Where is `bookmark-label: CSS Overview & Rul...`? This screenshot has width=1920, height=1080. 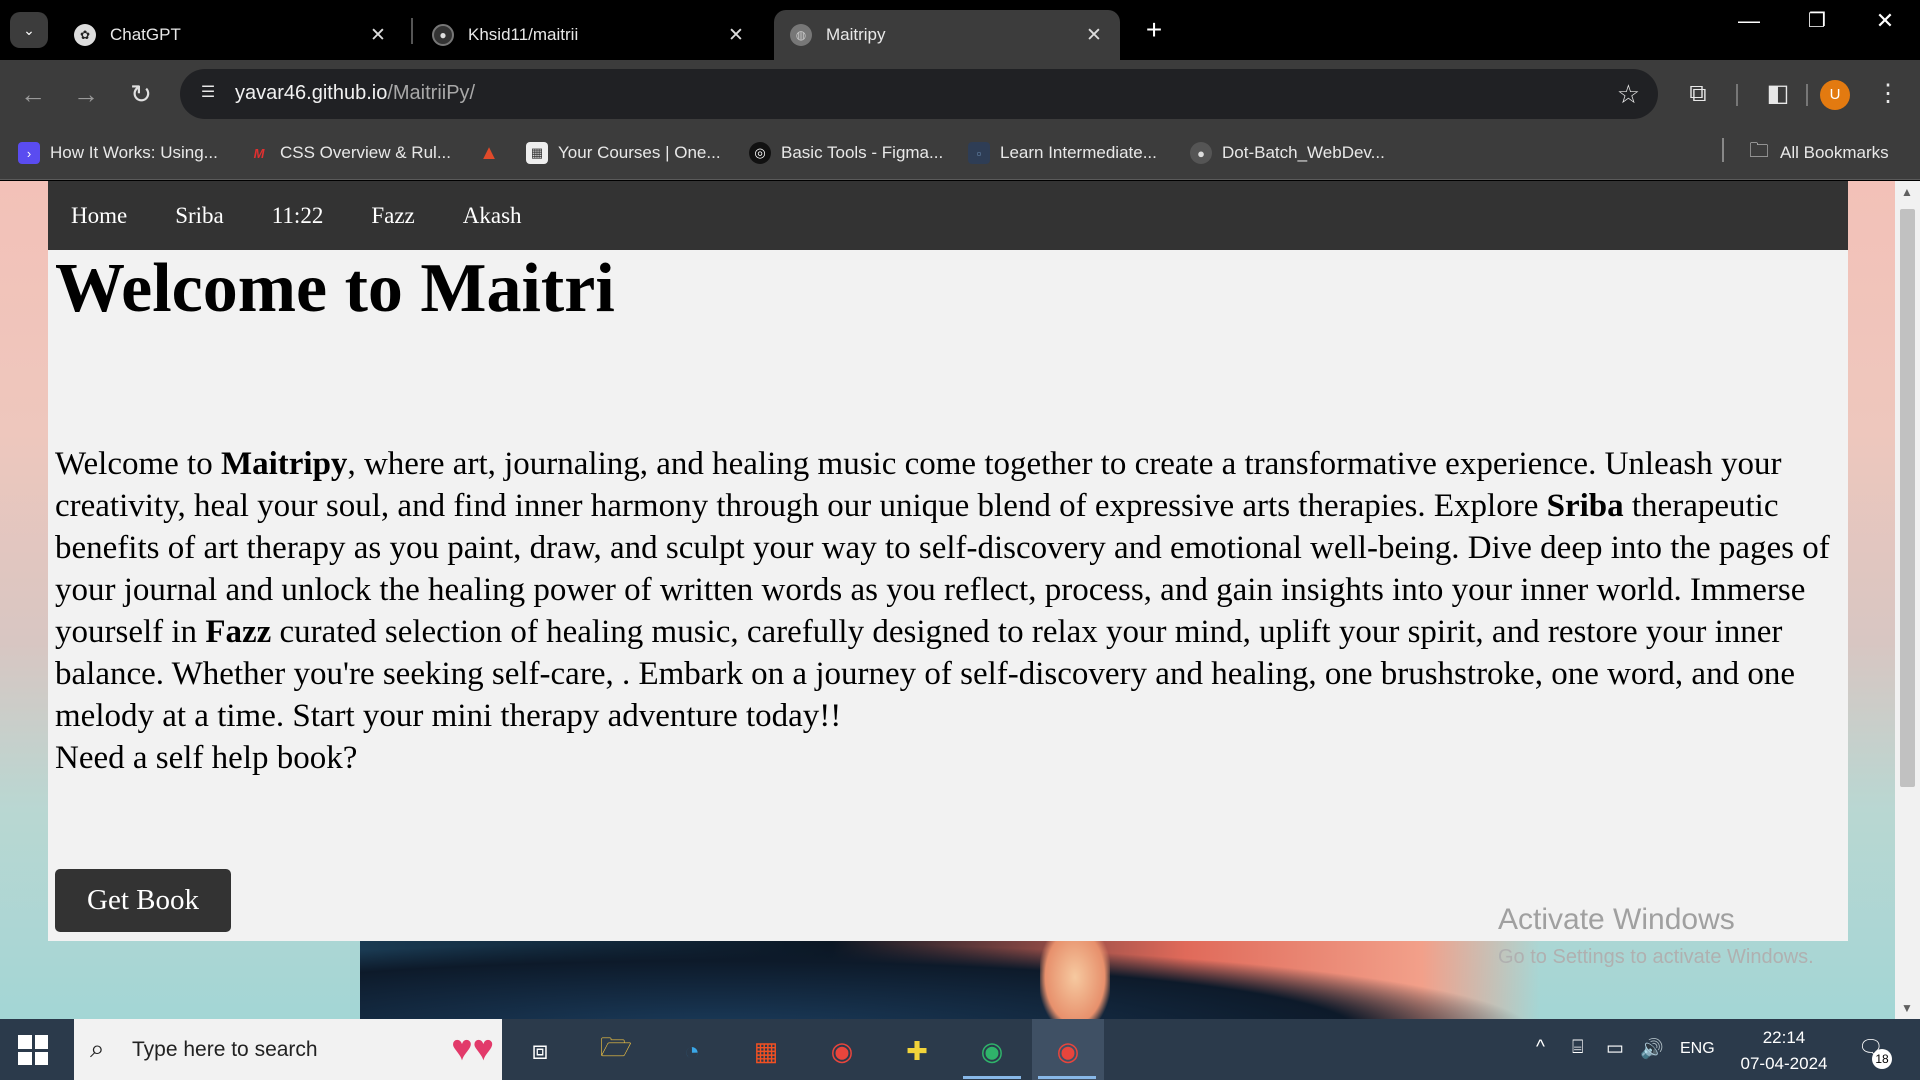 bookmark-label: CSS Overview & Rul... is located at coordinates (365, 152).